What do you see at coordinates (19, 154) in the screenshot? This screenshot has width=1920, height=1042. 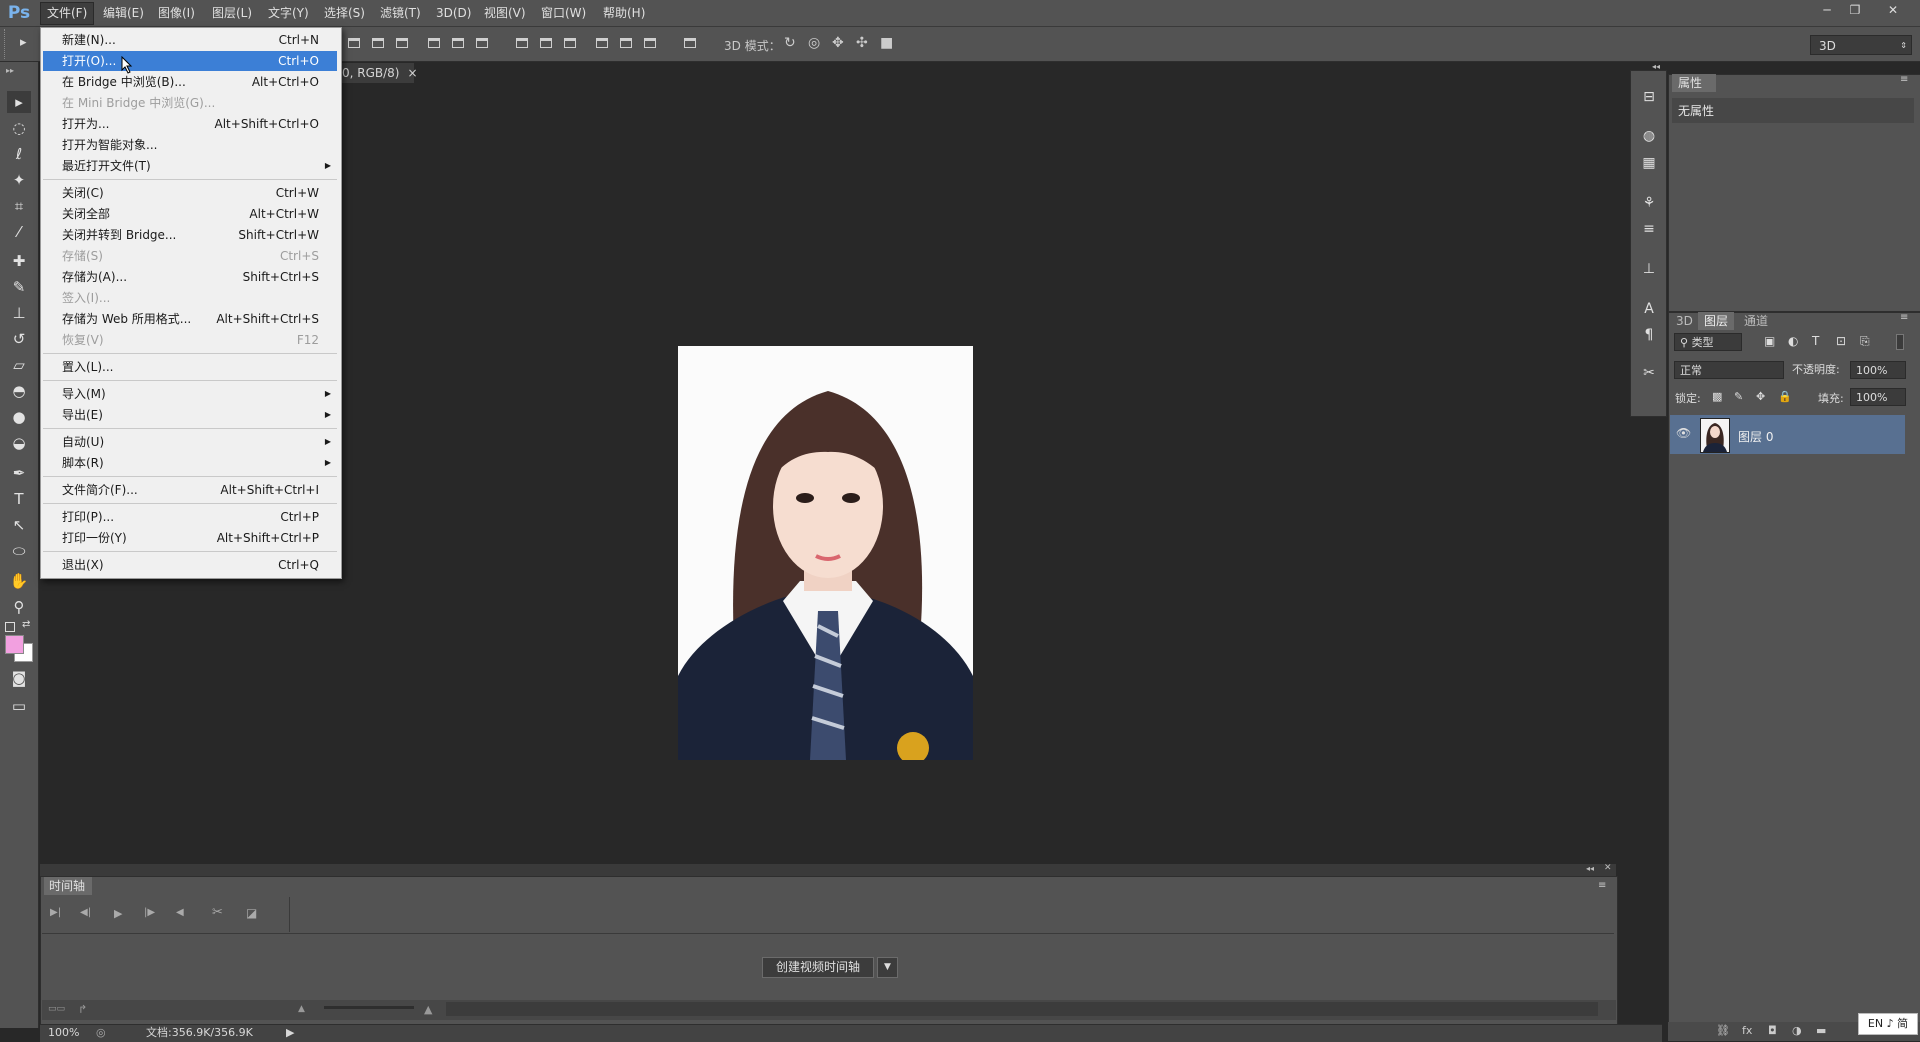 I see `lasso-tool-icon: ℓ` at bounding box center [19, 154].